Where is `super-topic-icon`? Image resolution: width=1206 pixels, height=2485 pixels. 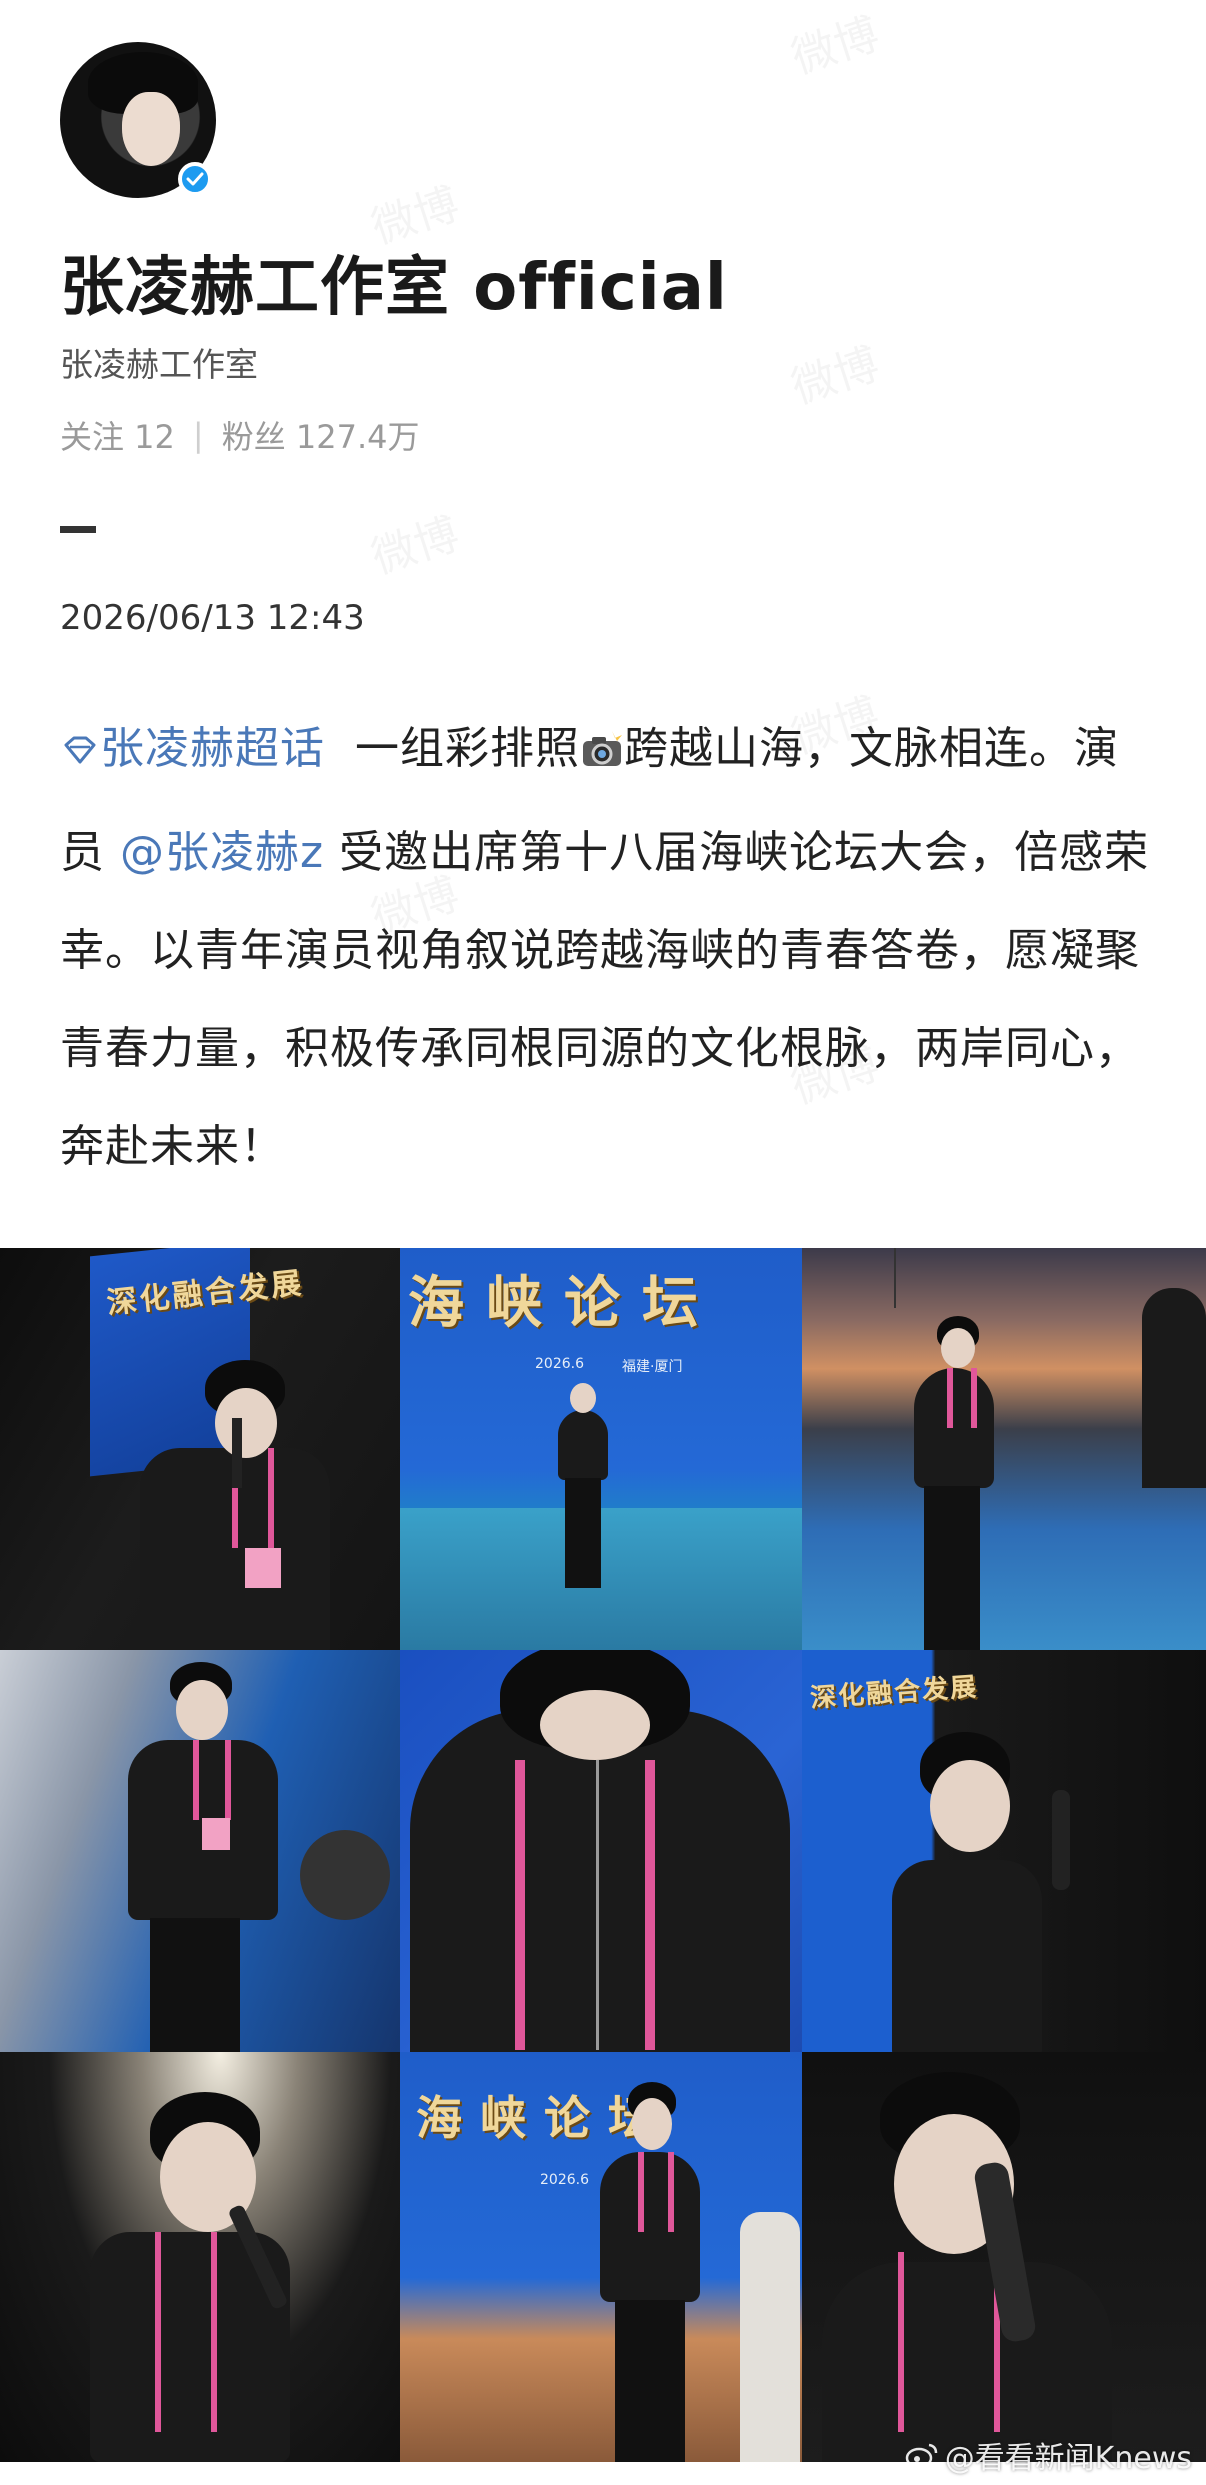
super-topic-icon is located at coordinates (80, 750).